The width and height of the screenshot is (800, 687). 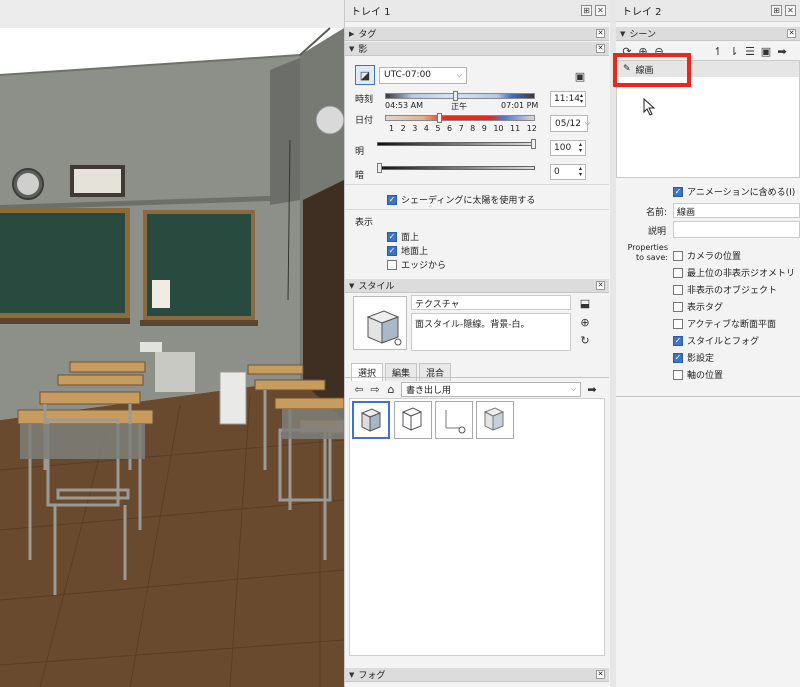 I want to click on scene-description-input, so click(x=736, y=229).